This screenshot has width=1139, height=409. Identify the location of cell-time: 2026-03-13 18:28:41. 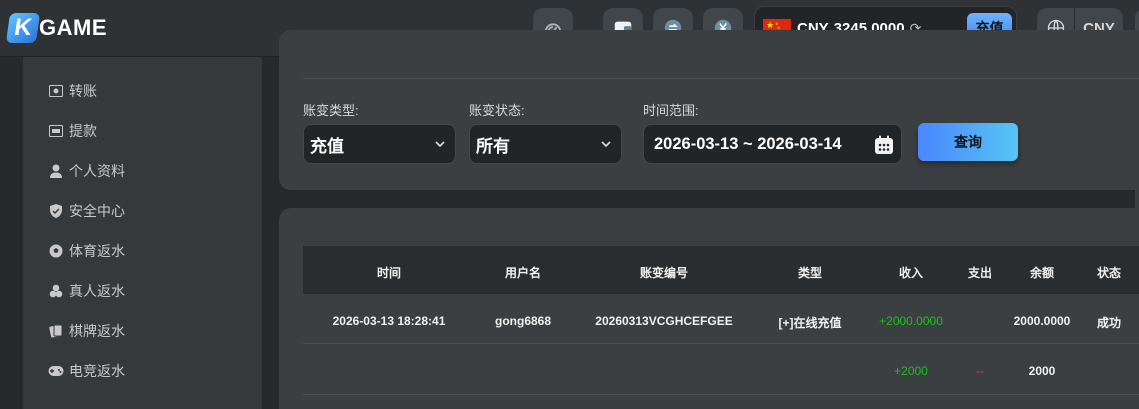
(389, 321).